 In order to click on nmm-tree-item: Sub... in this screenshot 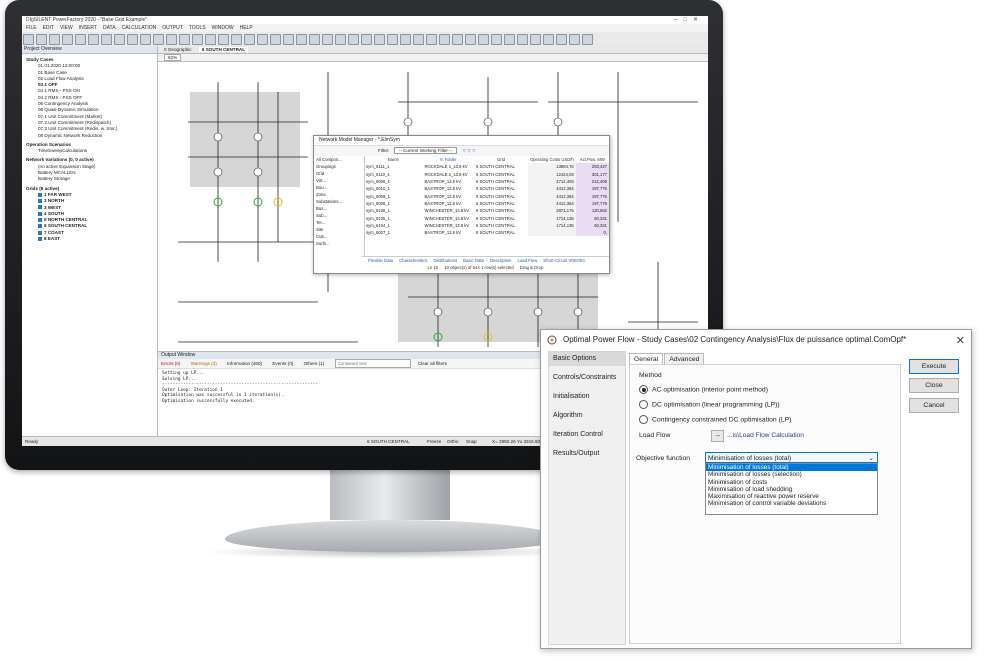, I will do `click(340, 215)`.